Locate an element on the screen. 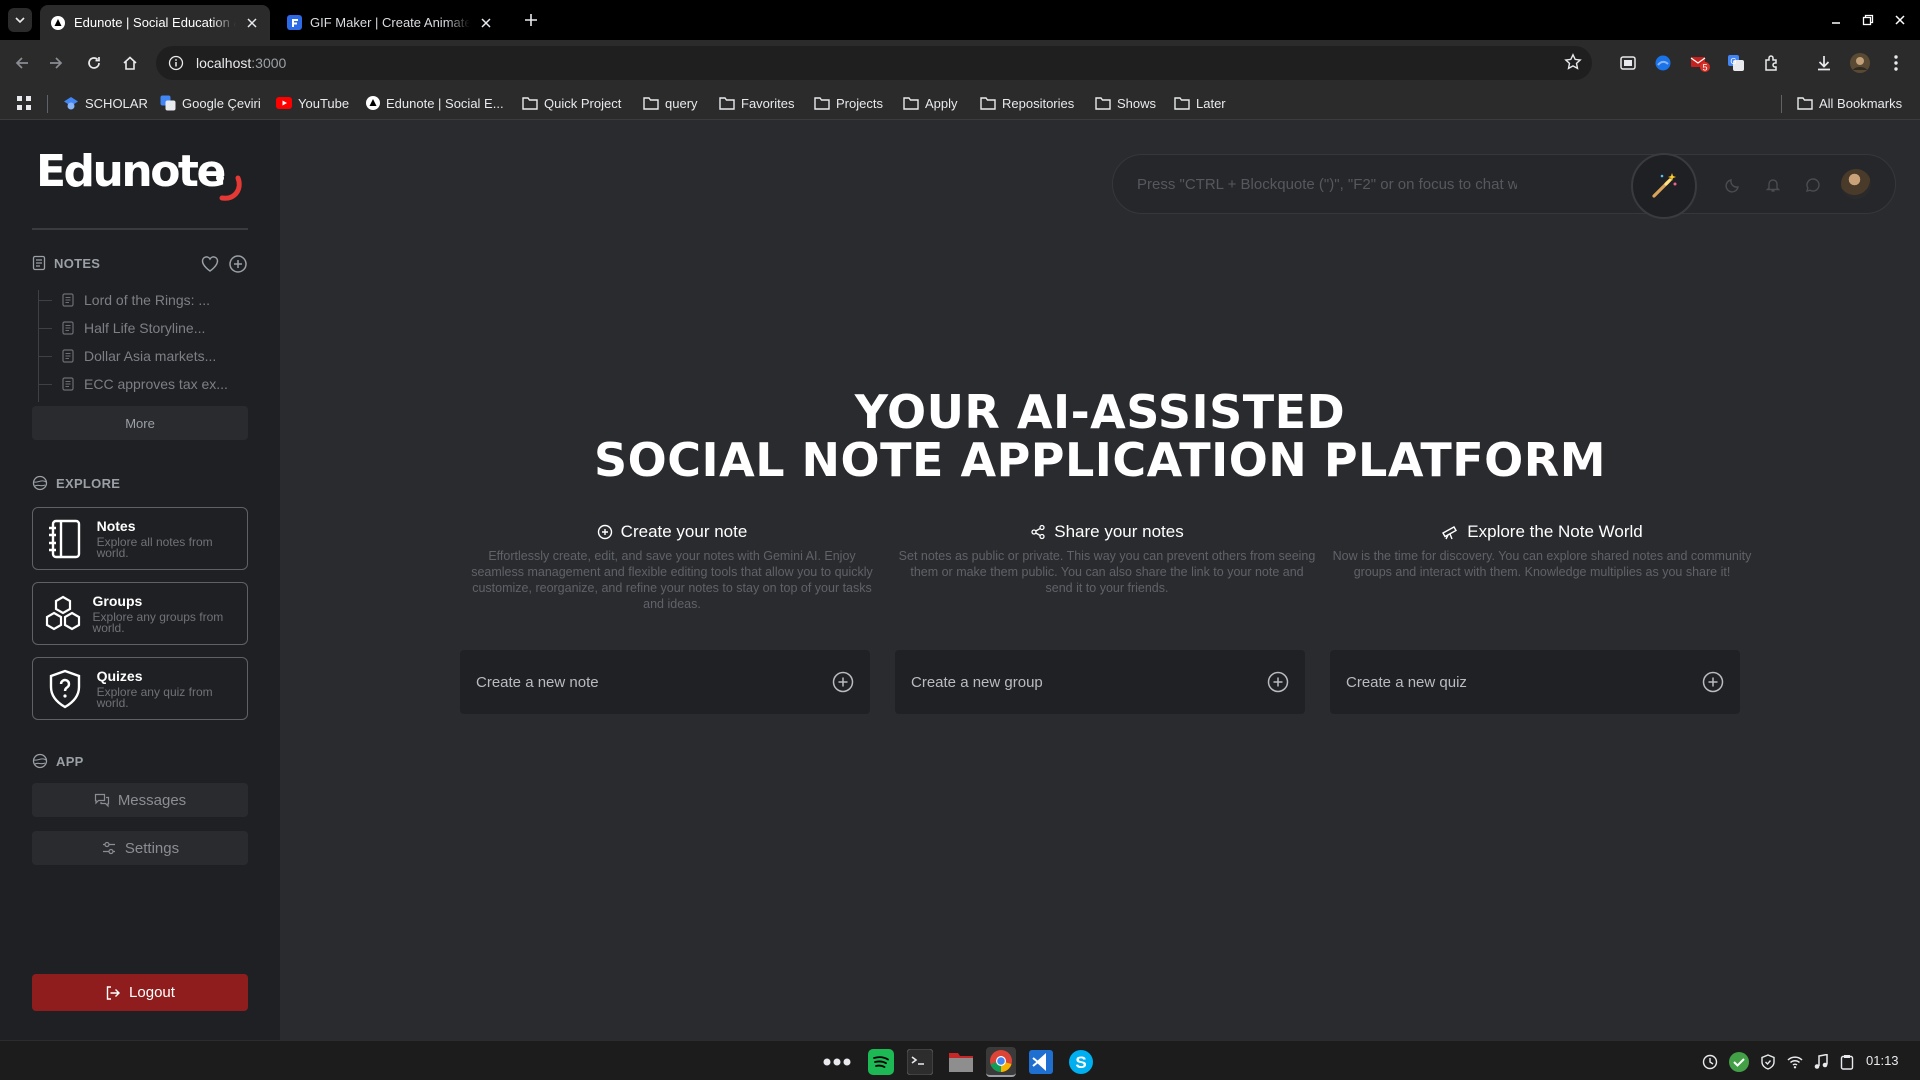  url-port: :3000 is located at coordinates (269, 63).